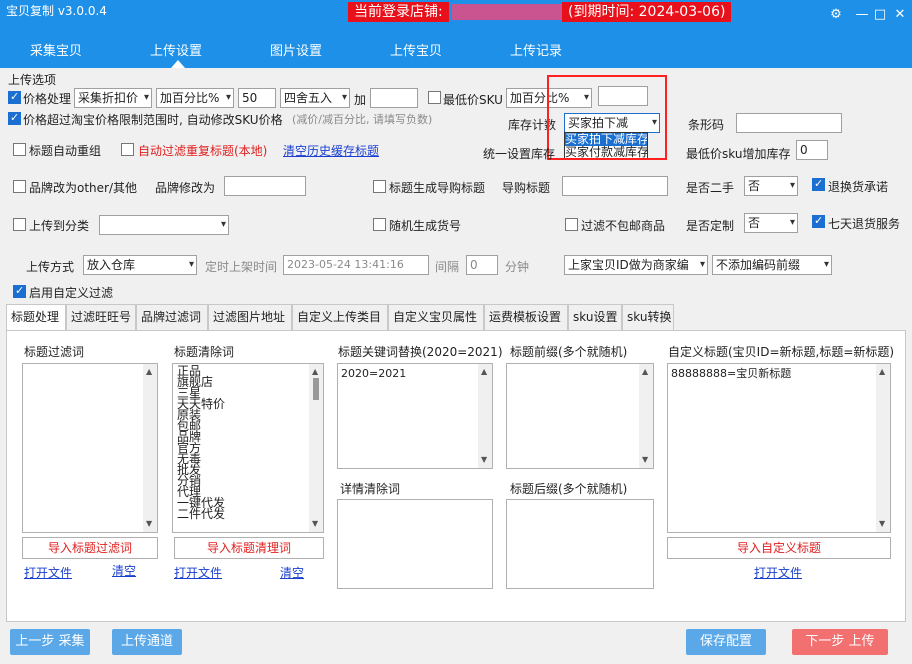  What do you see at coordinates (536, 49) in the screenshot?
I see `tab-upload-records: 上传记录` at bounding box center [536, 49].